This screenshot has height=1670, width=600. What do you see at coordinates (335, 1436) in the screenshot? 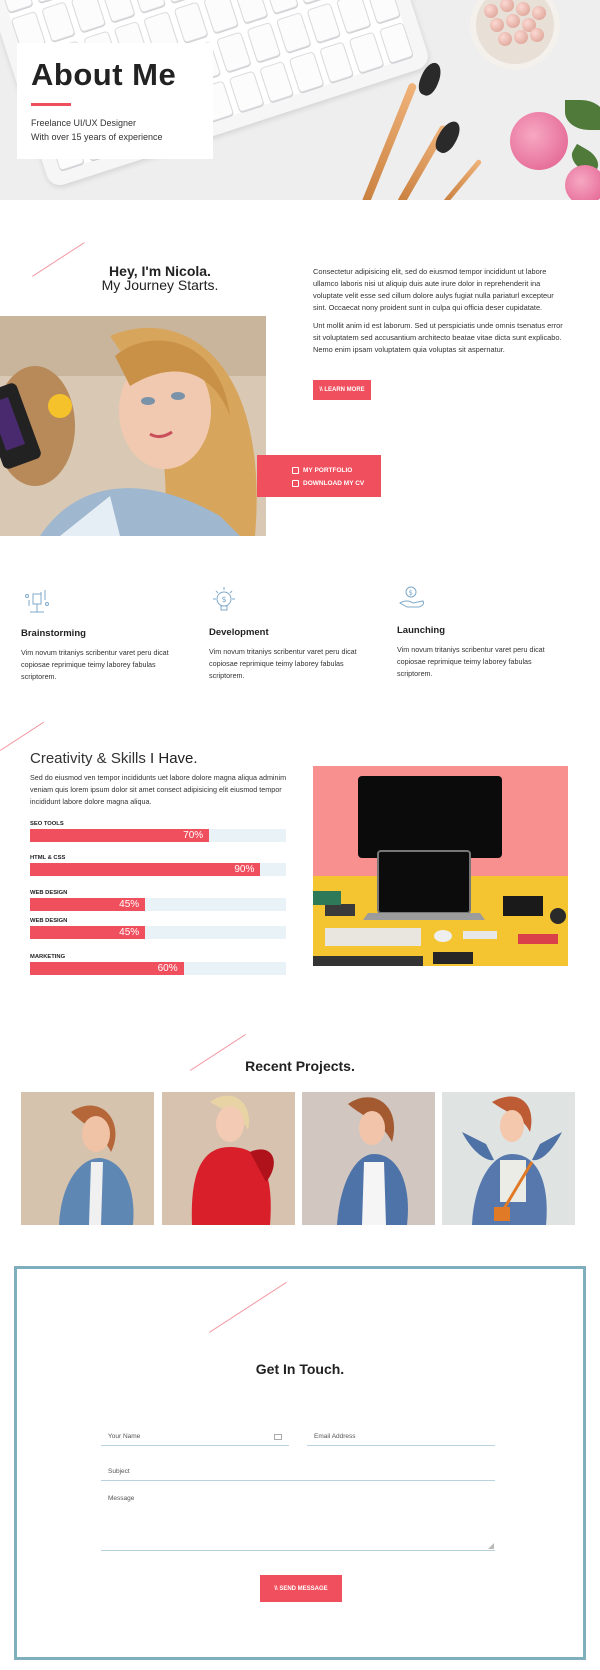
I see `email-placeholder: Email Address` at bounding box center [335, 1436].